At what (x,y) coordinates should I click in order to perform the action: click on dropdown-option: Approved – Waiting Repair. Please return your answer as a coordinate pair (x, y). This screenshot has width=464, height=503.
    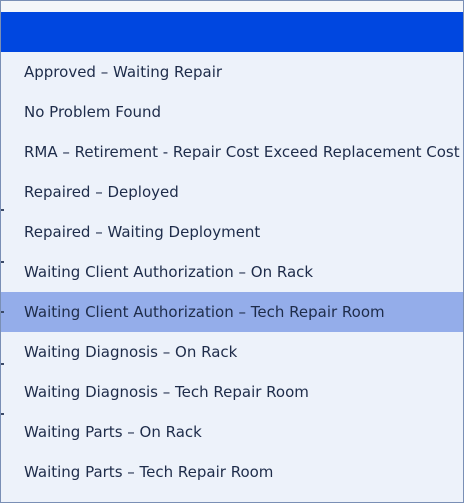
    Looking at the image, I should click on (232, 72).